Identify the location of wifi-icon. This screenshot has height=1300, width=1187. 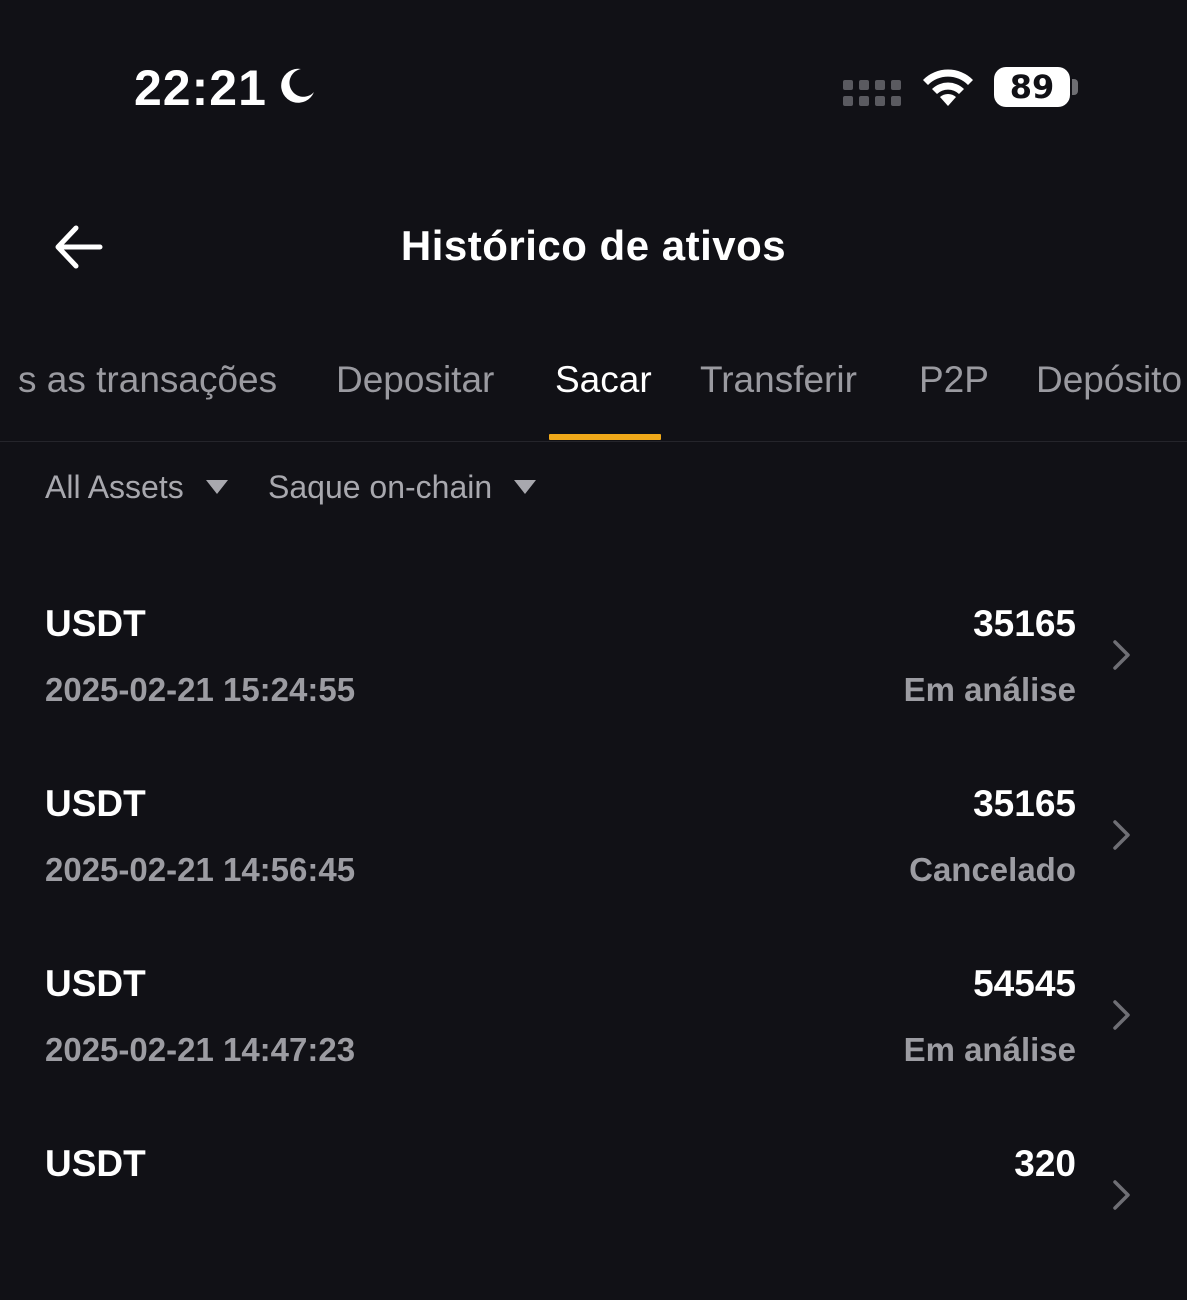
(948, 87).